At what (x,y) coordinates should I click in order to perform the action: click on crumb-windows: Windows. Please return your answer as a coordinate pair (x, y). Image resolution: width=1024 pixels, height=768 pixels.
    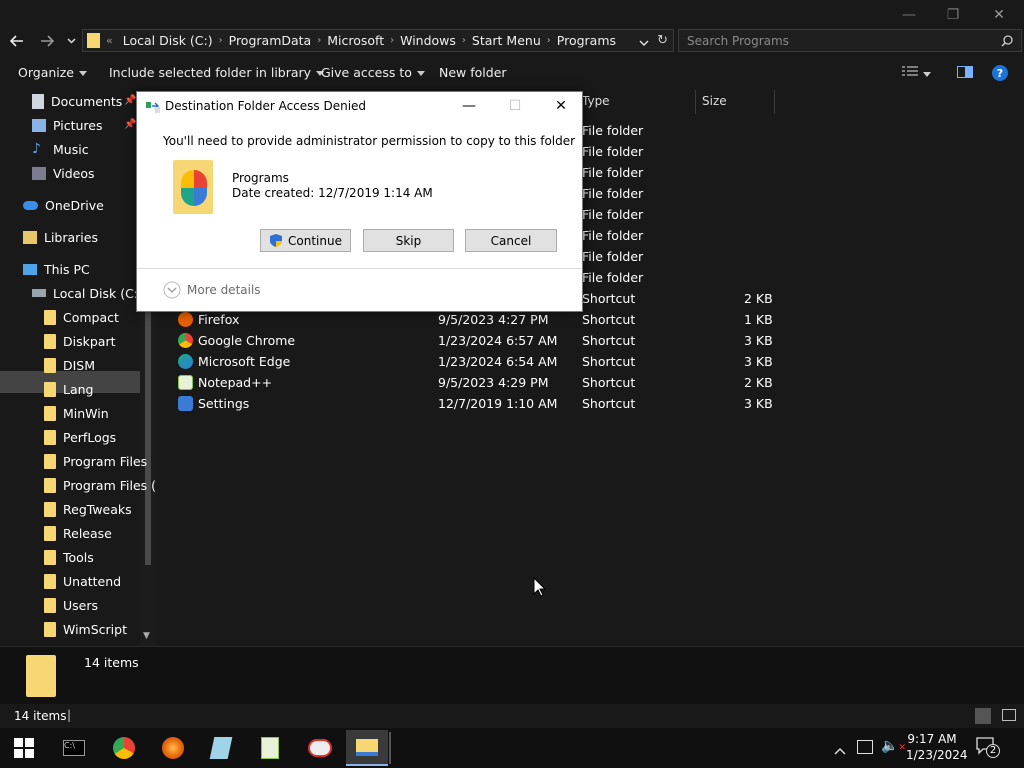
    Looking at the image, I should click on (428, 40).